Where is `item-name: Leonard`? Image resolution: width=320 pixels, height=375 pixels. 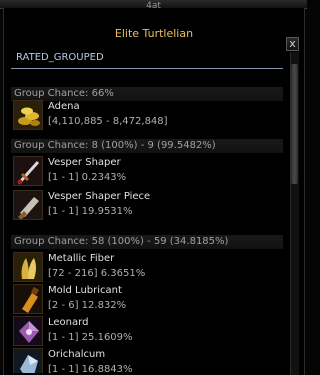 item-name: Leonard is located at coordinates (68, 322).